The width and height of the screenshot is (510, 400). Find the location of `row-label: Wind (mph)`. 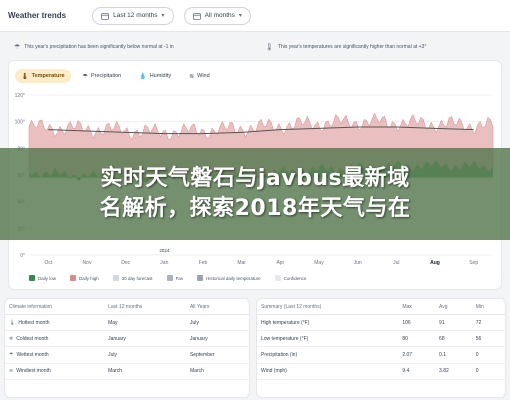

row-label: Wind (mph) is located at coordinates (328, 371).